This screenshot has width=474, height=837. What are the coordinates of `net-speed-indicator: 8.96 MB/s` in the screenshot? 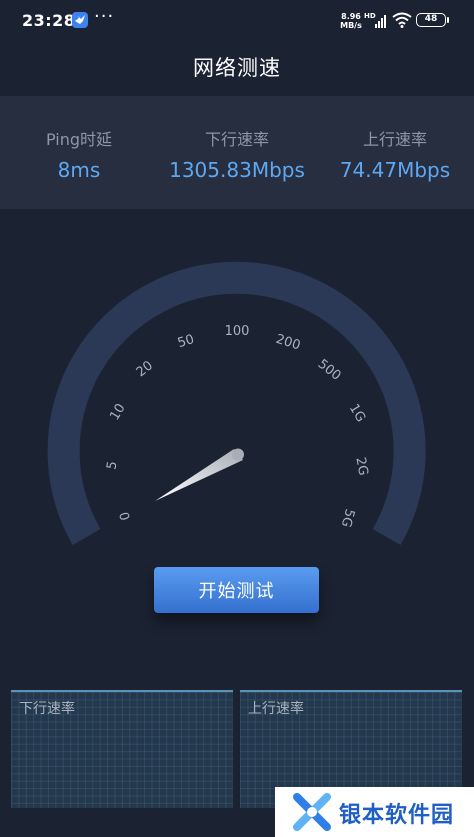 It's located at (351, 21).